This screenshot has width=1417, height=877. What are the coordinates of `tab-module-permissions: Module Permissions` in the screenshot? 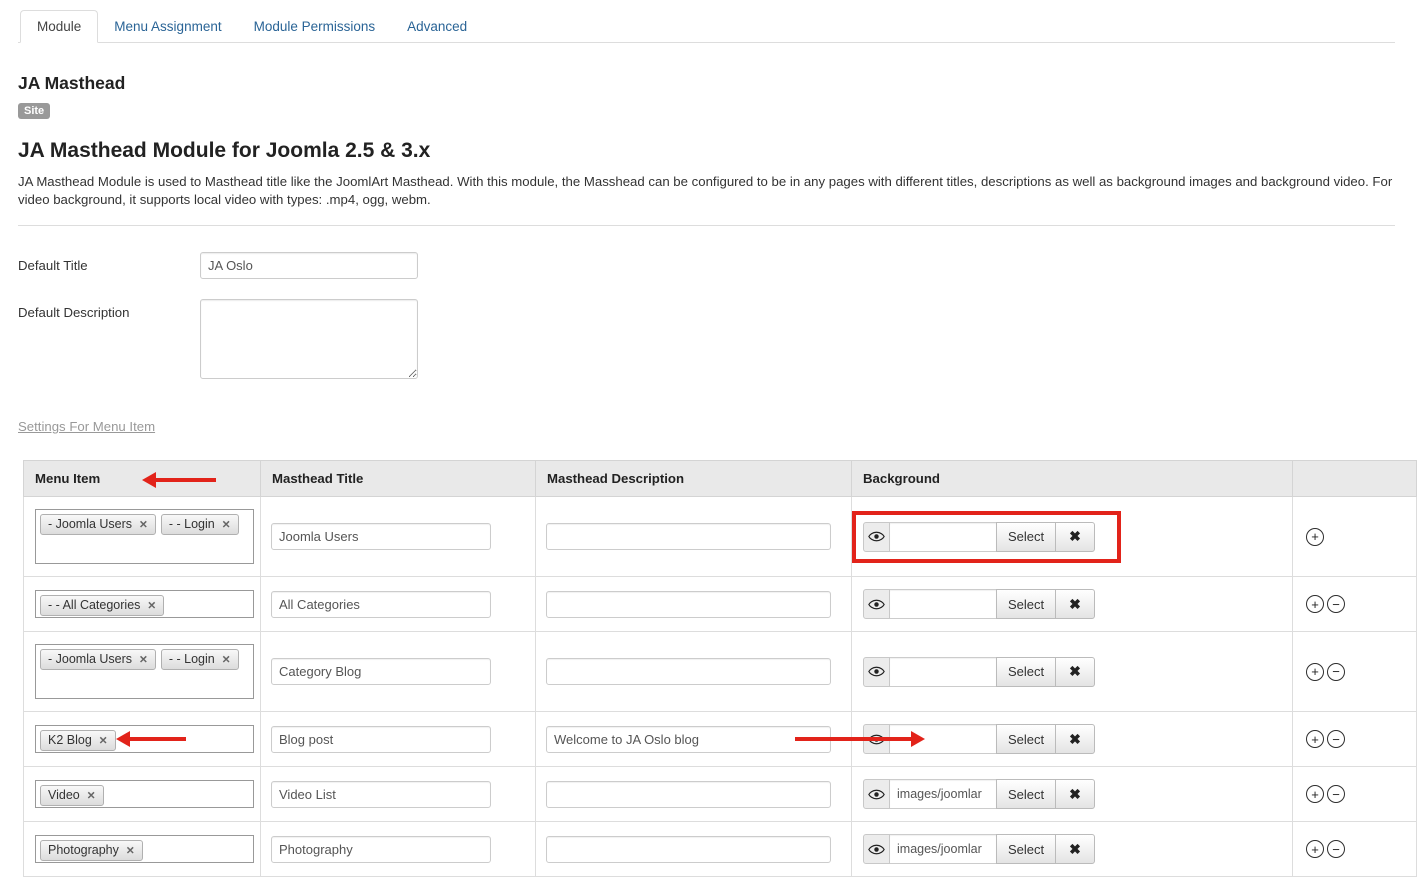 It's located at (315, 26).